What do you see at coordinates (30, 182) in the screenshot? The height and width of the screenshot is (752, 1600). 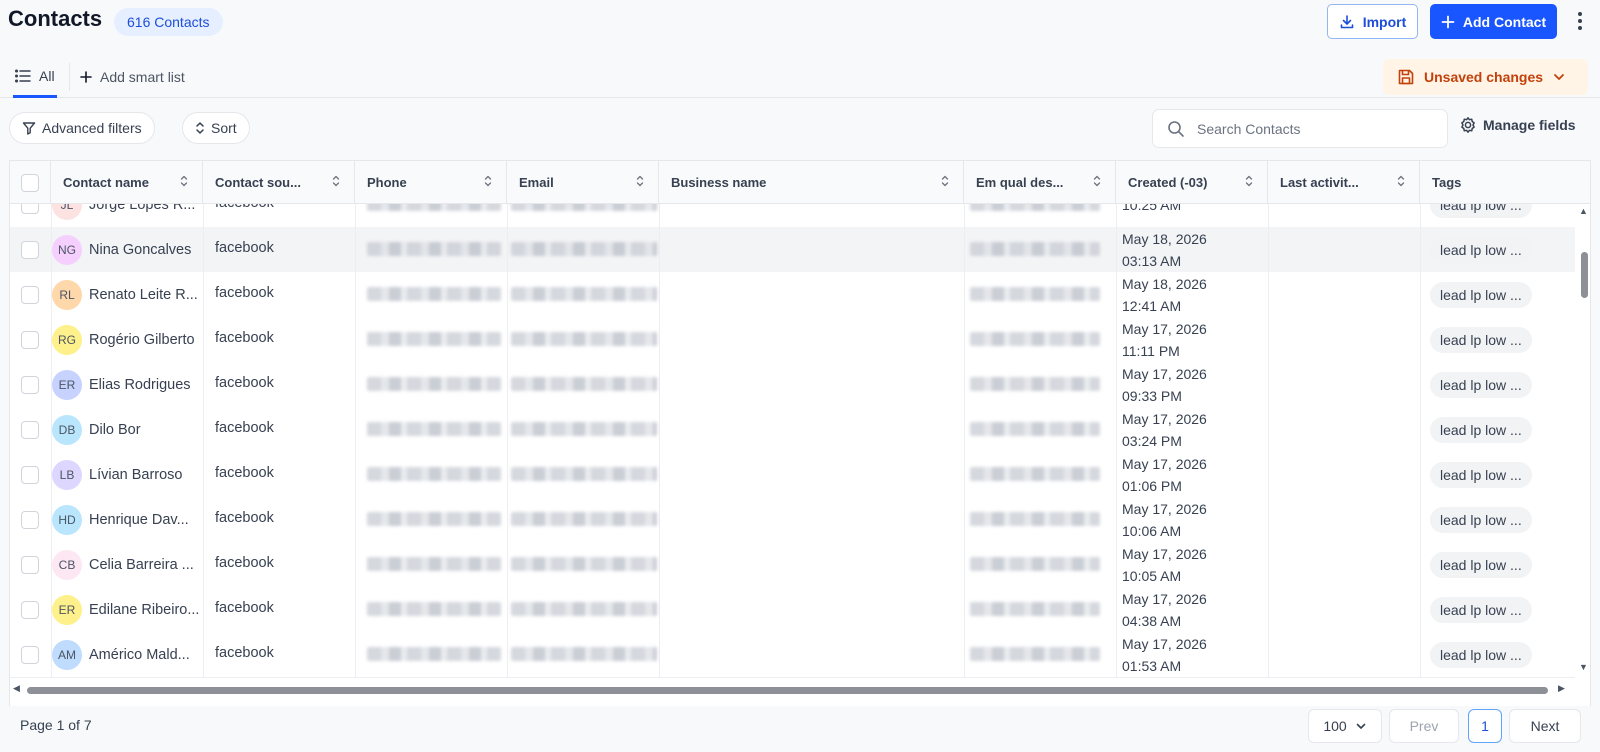 I see `select-all-checkbox` at bounding box center [30, 182].